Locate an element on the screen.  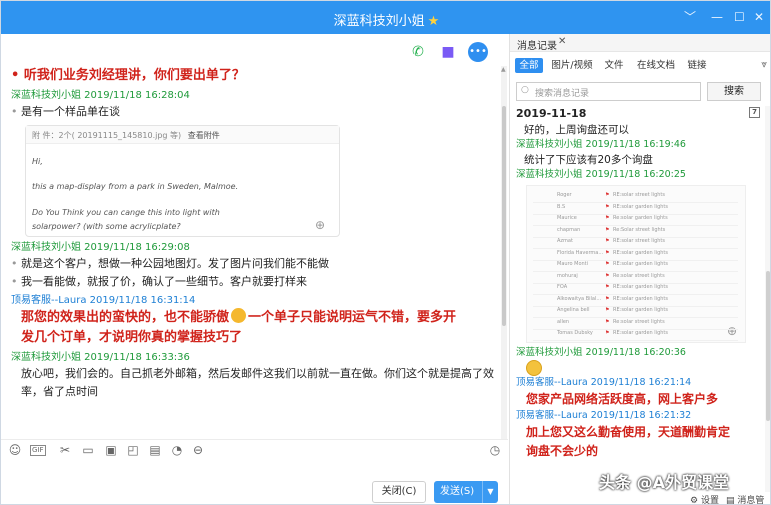
input-toolbar: ☺ GIF ✂ ▭ ▣ ◰ ▤ ◔ ⊖ ◷ is located at coordinates (254, 450).